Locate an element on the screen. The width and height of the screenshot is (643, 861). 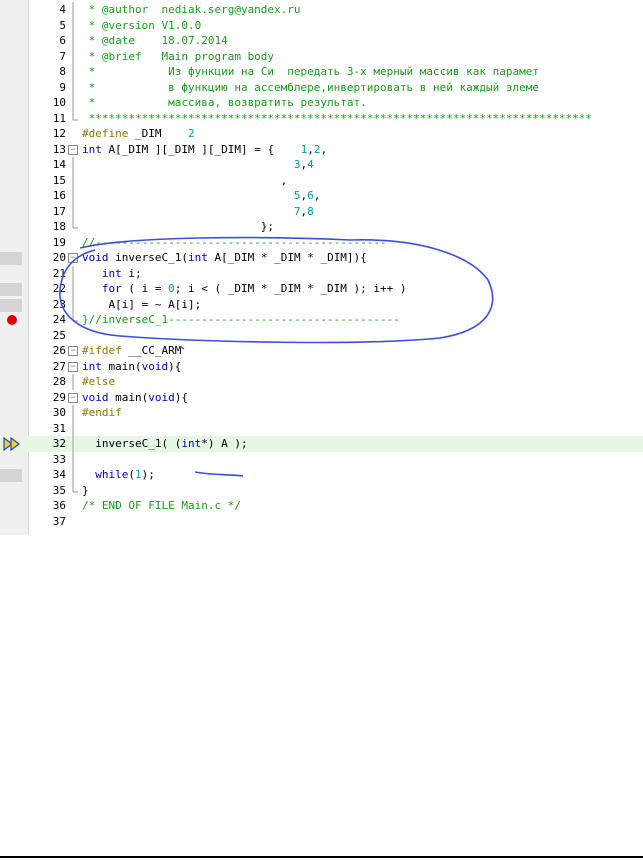
code-token: ); is located at coordinates (148, 474).